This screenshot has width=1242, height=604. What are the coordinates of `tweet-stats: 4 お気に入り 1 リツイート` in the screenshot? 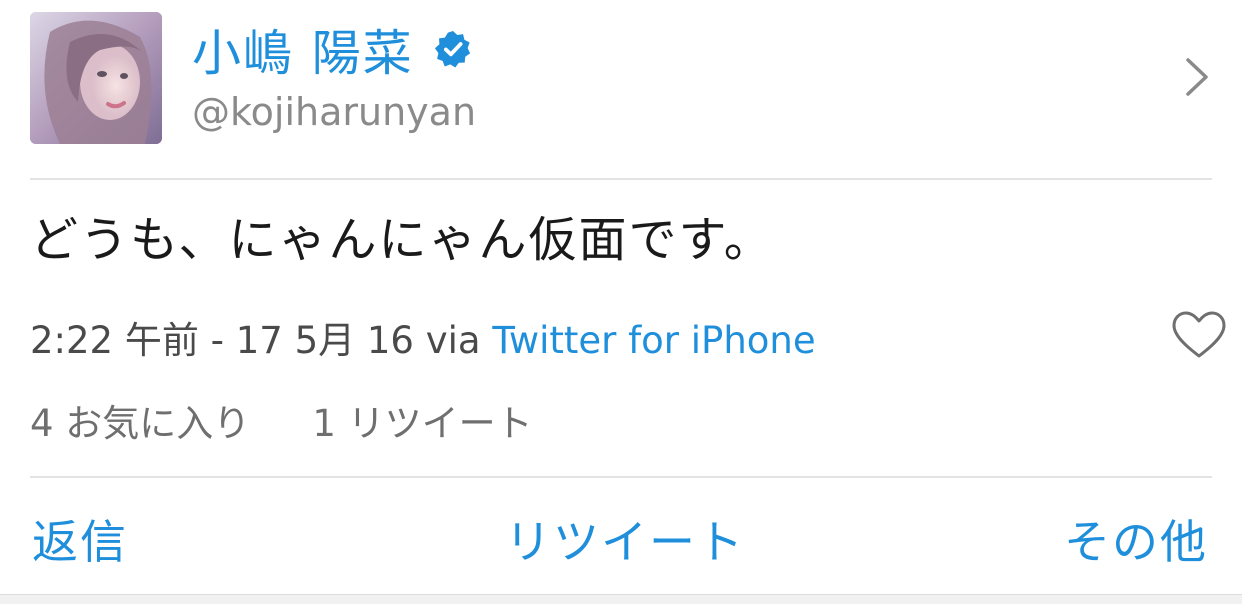 It's located at (281, 420).